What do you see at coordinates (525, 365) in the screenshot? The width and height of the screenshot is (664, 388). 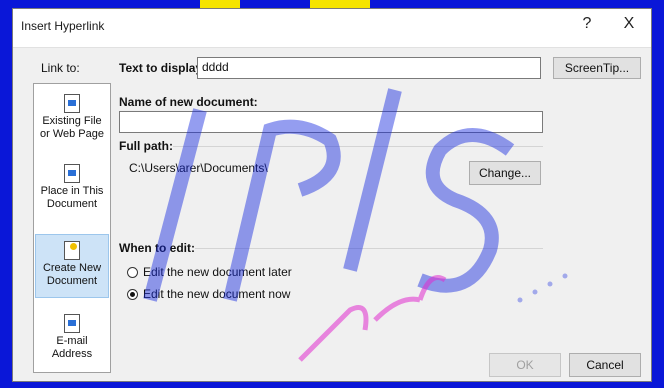 I see `ok-button: OK` at bounding box center [525, 365].